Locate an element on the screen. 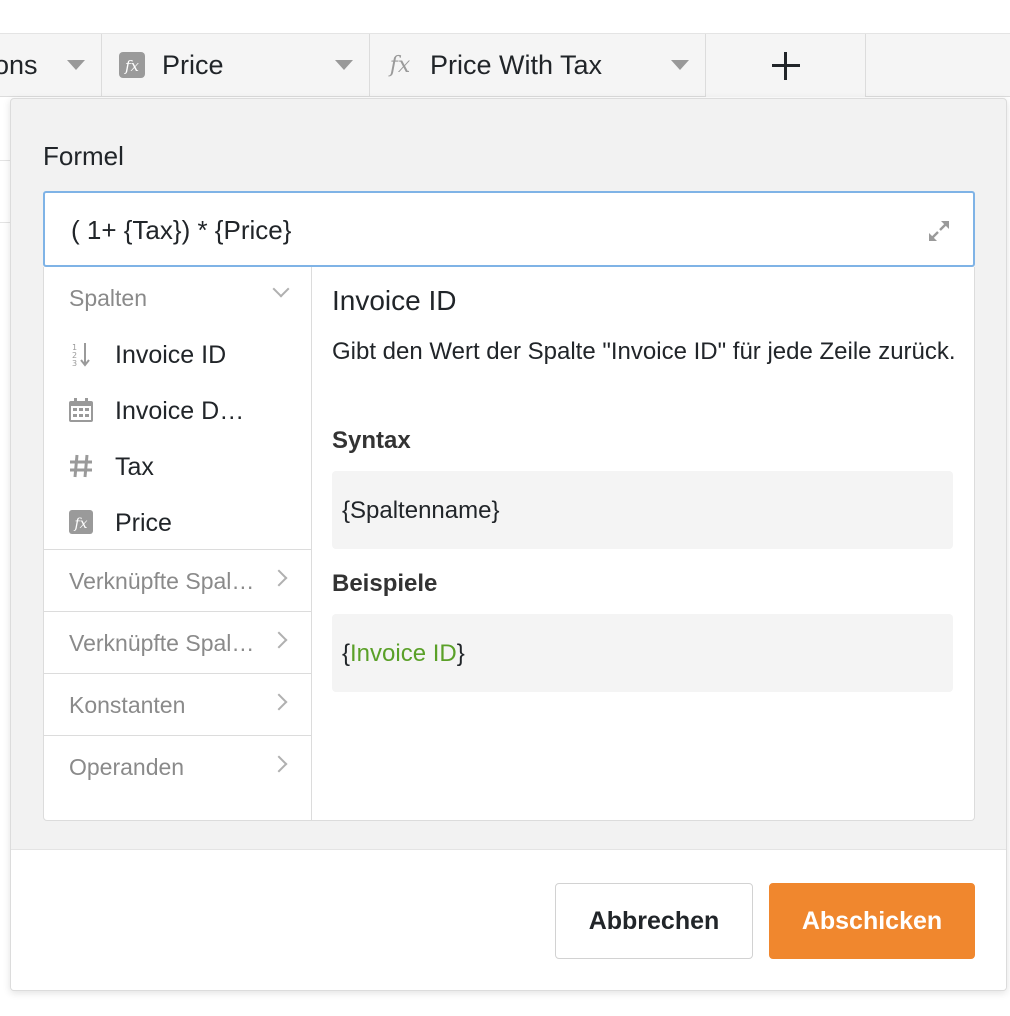 The image size is (1010, 1016). column-header-label: ons is located at coordinates (19, 65).